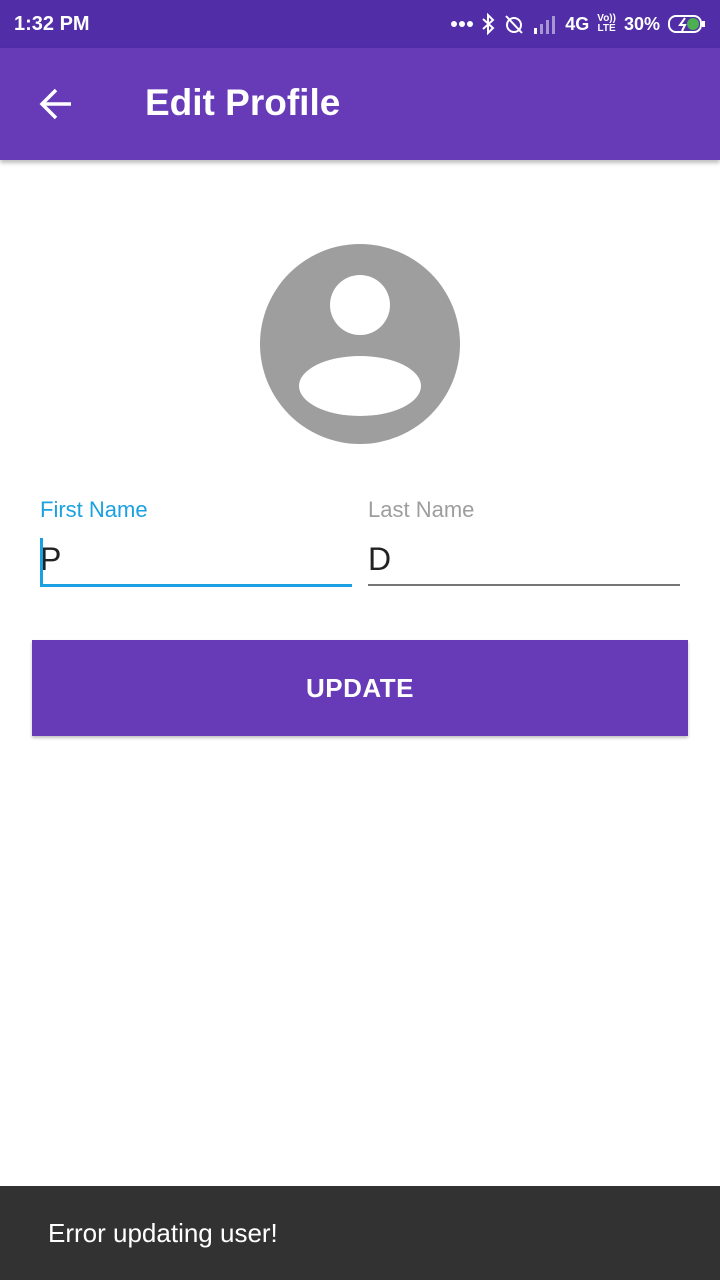 The width and height of the screenshot is (720, 1280). Describe the element at coordinates (360, 688) in the screenshot. I see `update-button: UPDATE` at that location.